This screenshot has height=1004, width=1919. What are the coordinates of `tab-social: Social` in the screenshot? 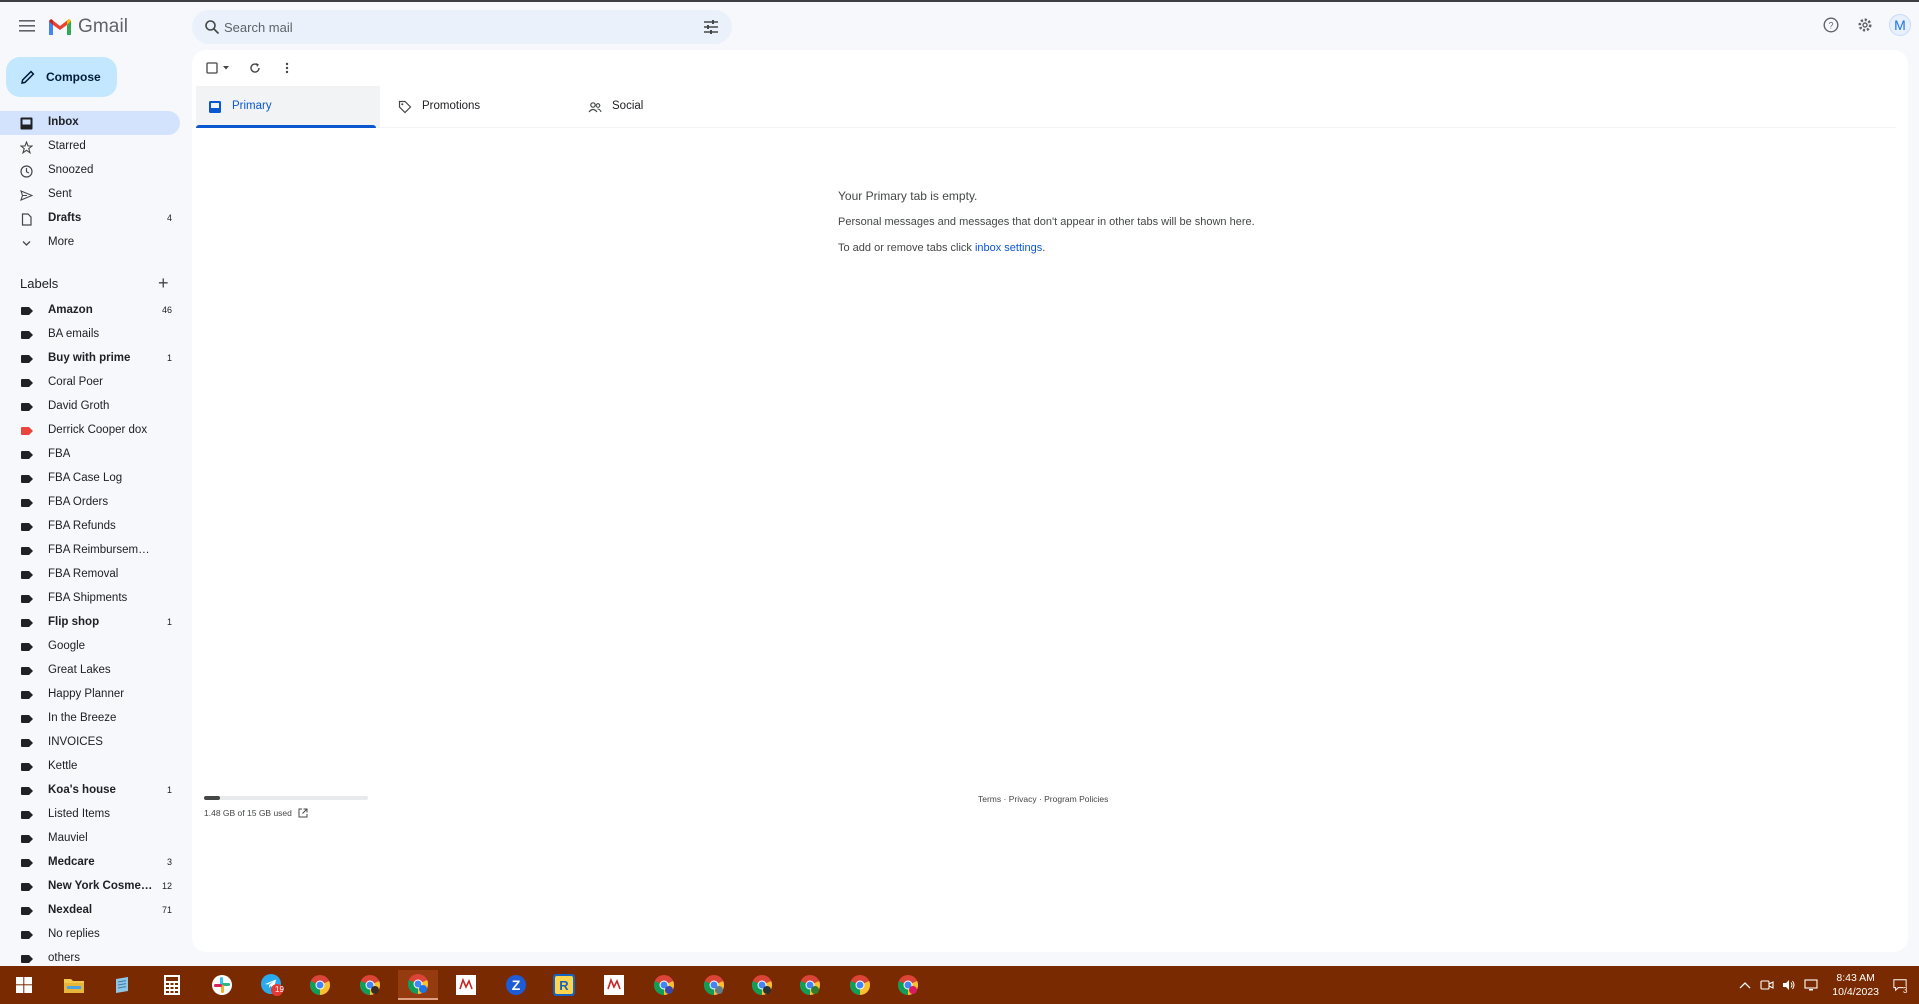 It's located at (668, 107).